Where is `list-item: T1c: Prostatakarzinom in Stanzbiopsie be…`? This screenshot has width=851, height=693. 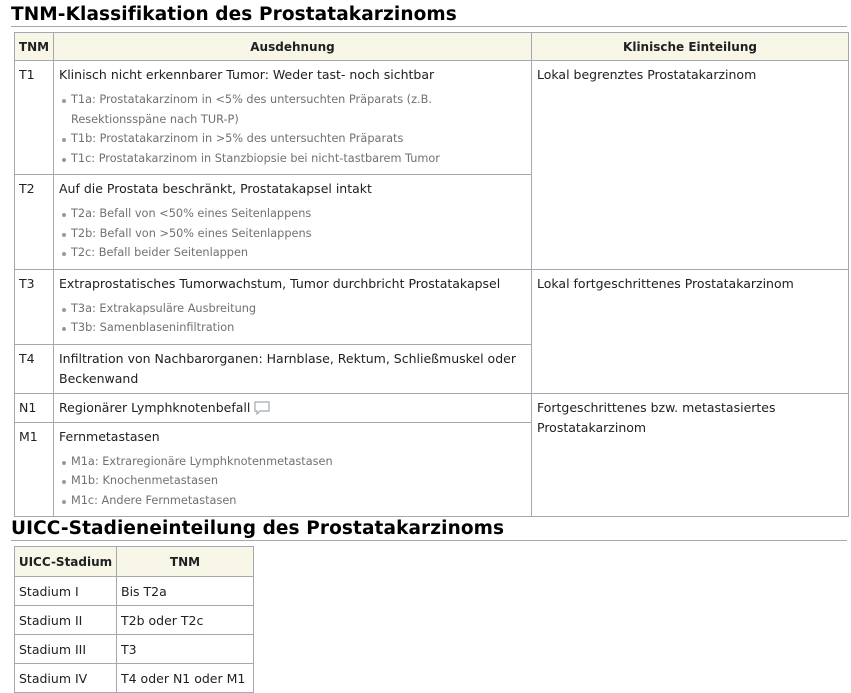 list-item: T1c: Prostatakarzinom in Stanzbiopsie be… is located at coordinates (294, 159).